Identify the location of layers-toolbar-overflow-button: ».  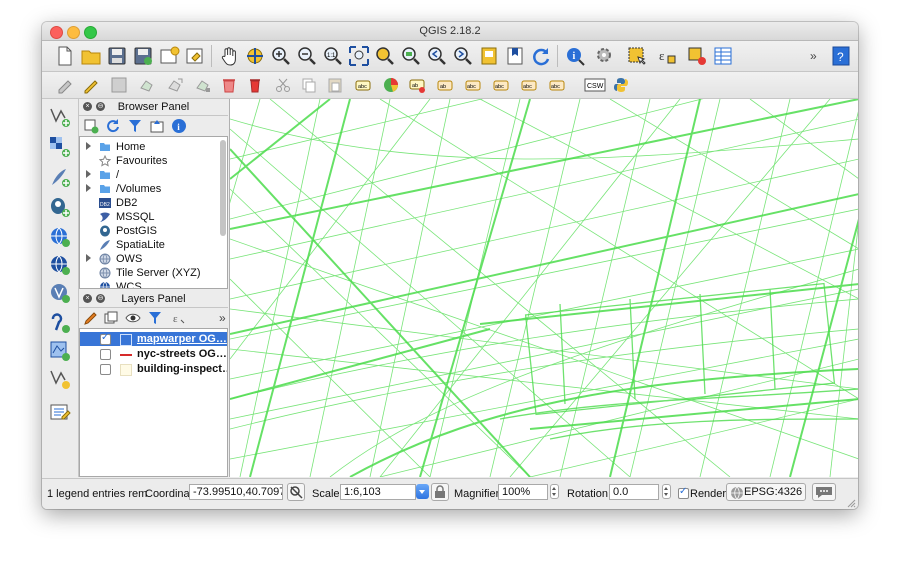
(222, 318).